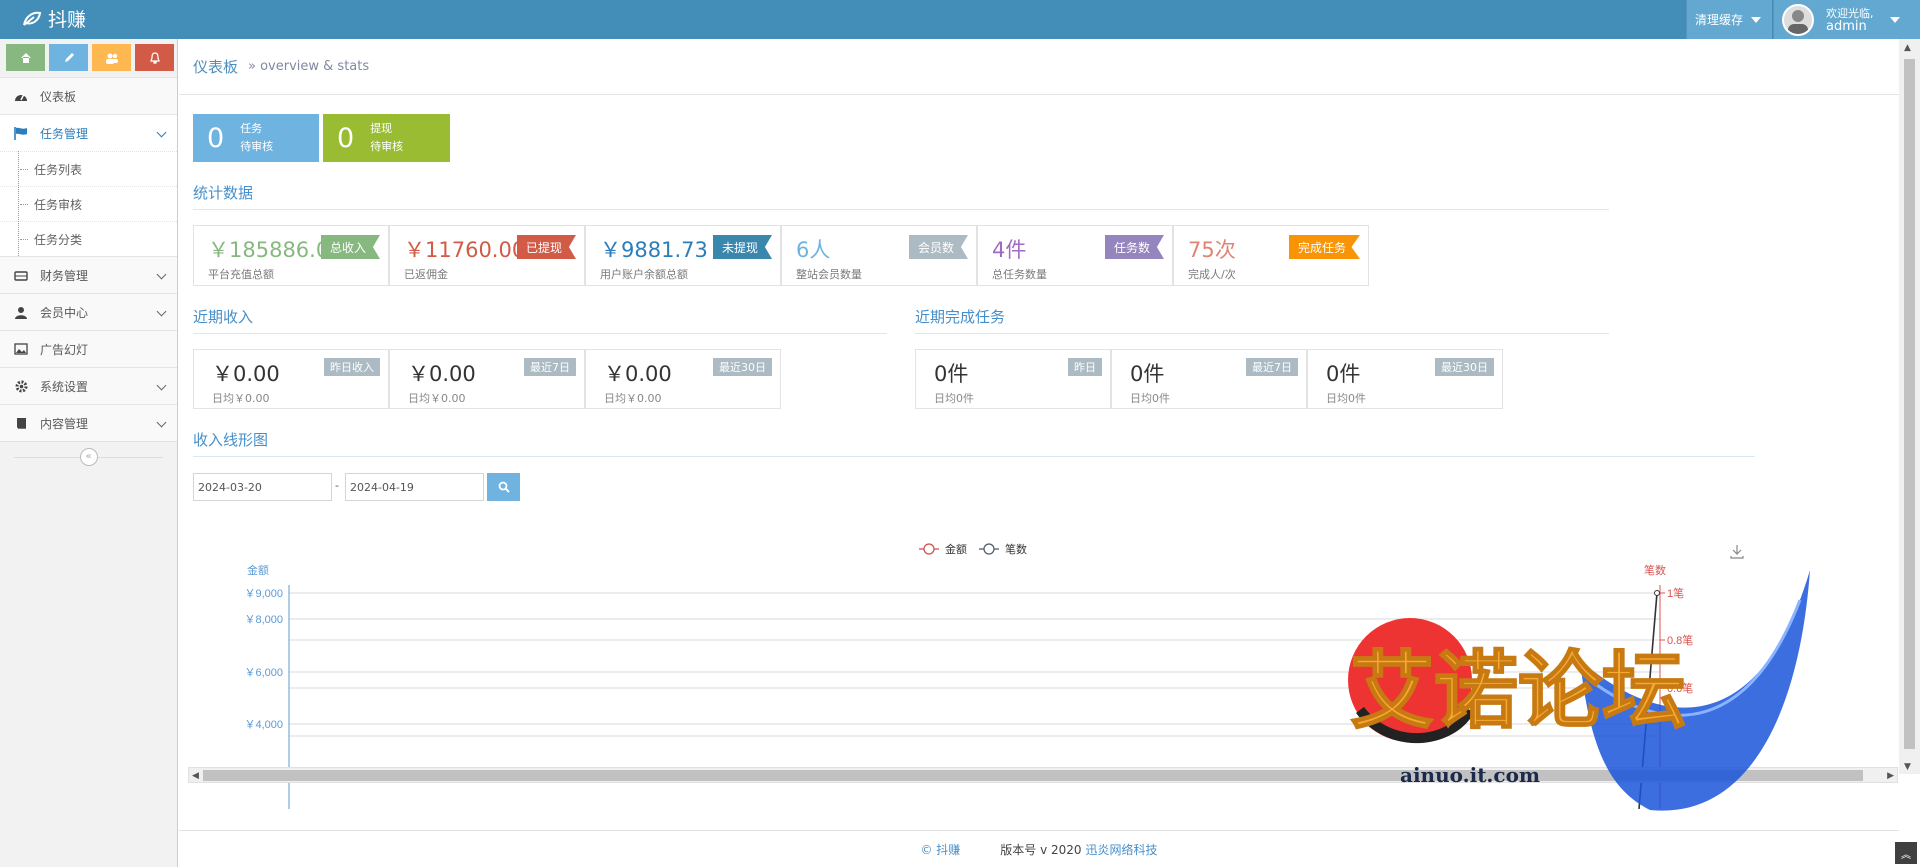 The height and width of the screenshot is (867, 1920). Describe the element at coordinates (21, 133) in the screenshot. I see `flag-icon` at that location.